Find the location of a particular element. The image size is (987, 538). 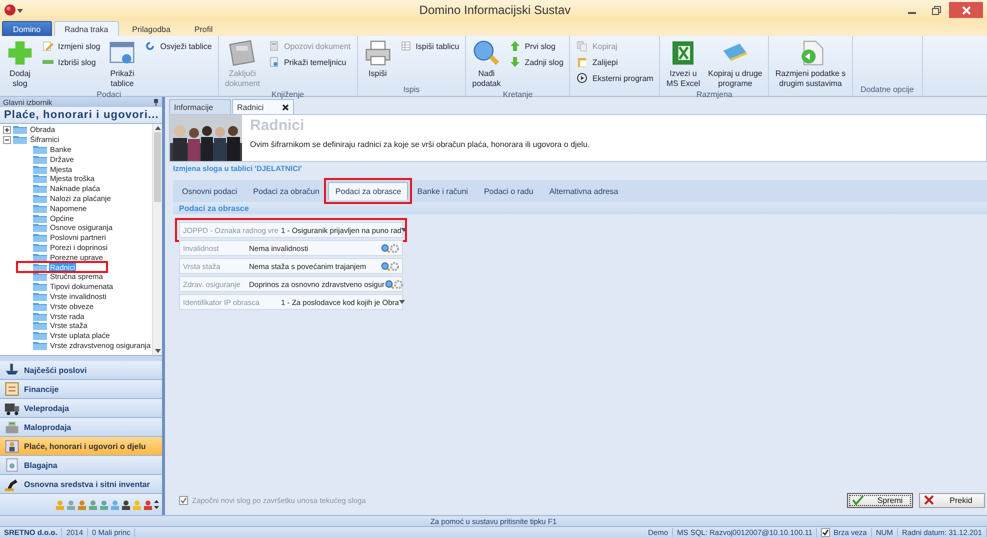

ribbon-button: Zadnji slog is located at coordinates (536, 62).